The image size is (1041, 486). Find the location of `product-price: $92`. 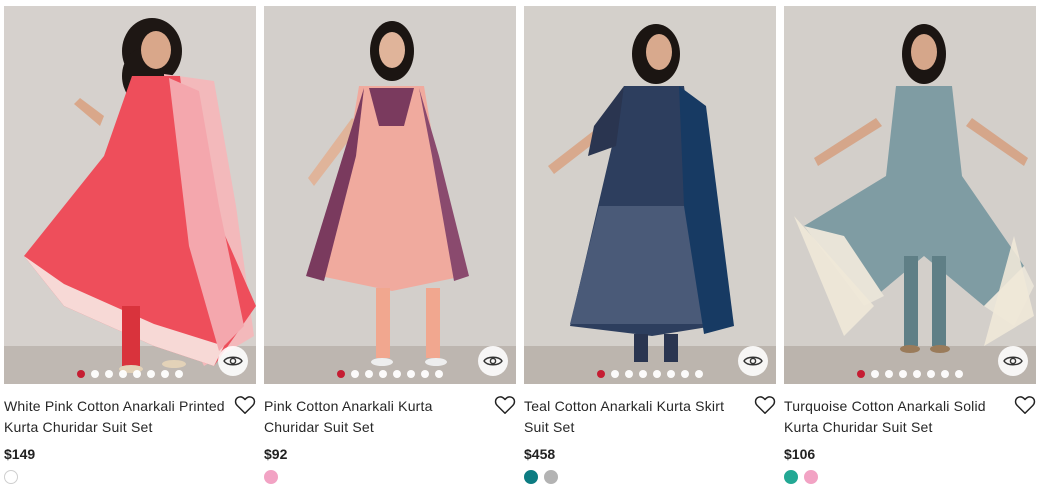

product-price: $92 is located at coordinates (276, 454).